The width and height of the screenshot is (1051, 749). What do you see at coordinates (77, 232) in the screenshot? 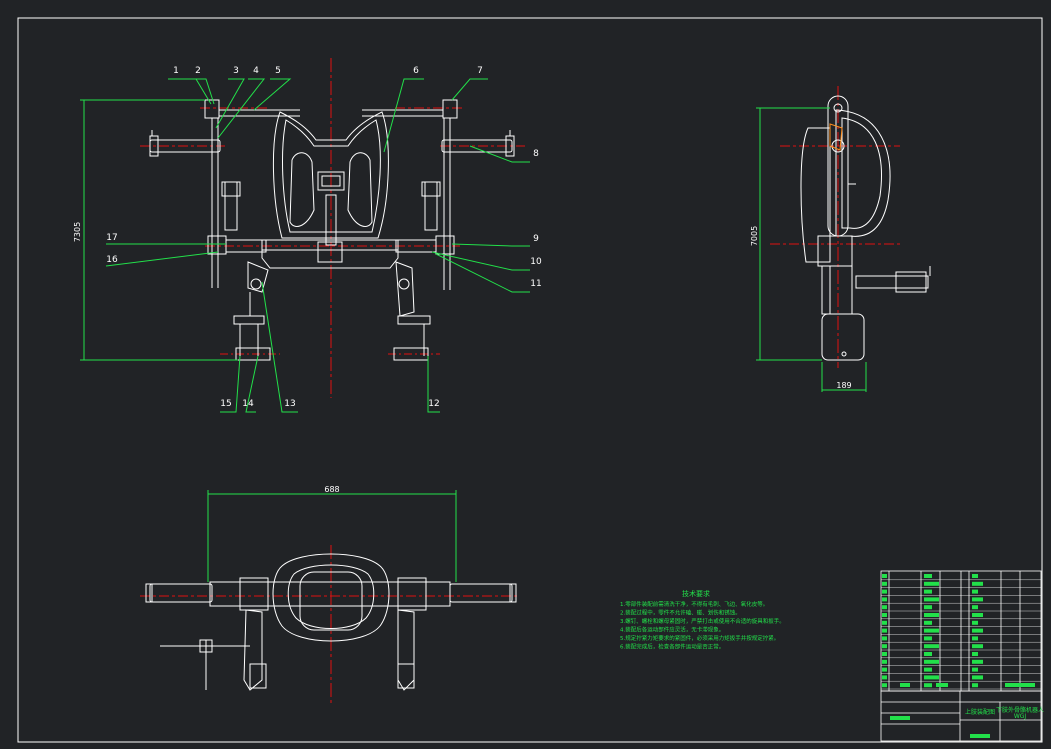
I see `front-height-value: 7305` at bounding box center [77, 232].